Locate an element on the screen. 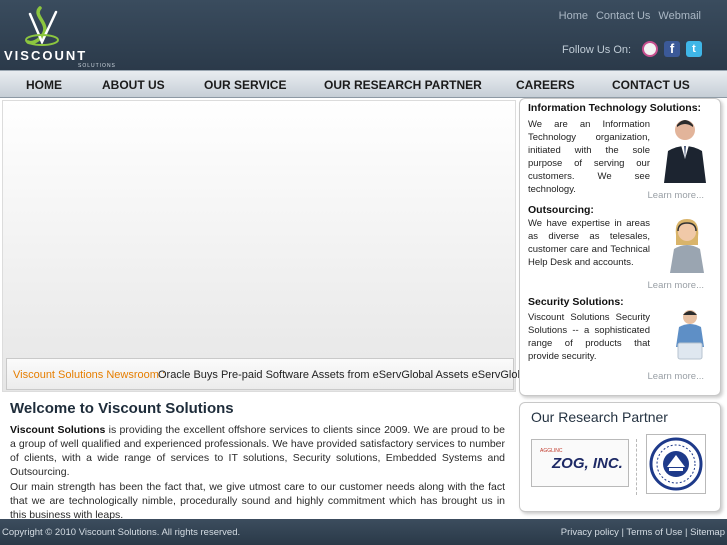 The height and width of the screenshot is (545, 727). brand-name: VISCOUNT is located at coordinates (46, 55).